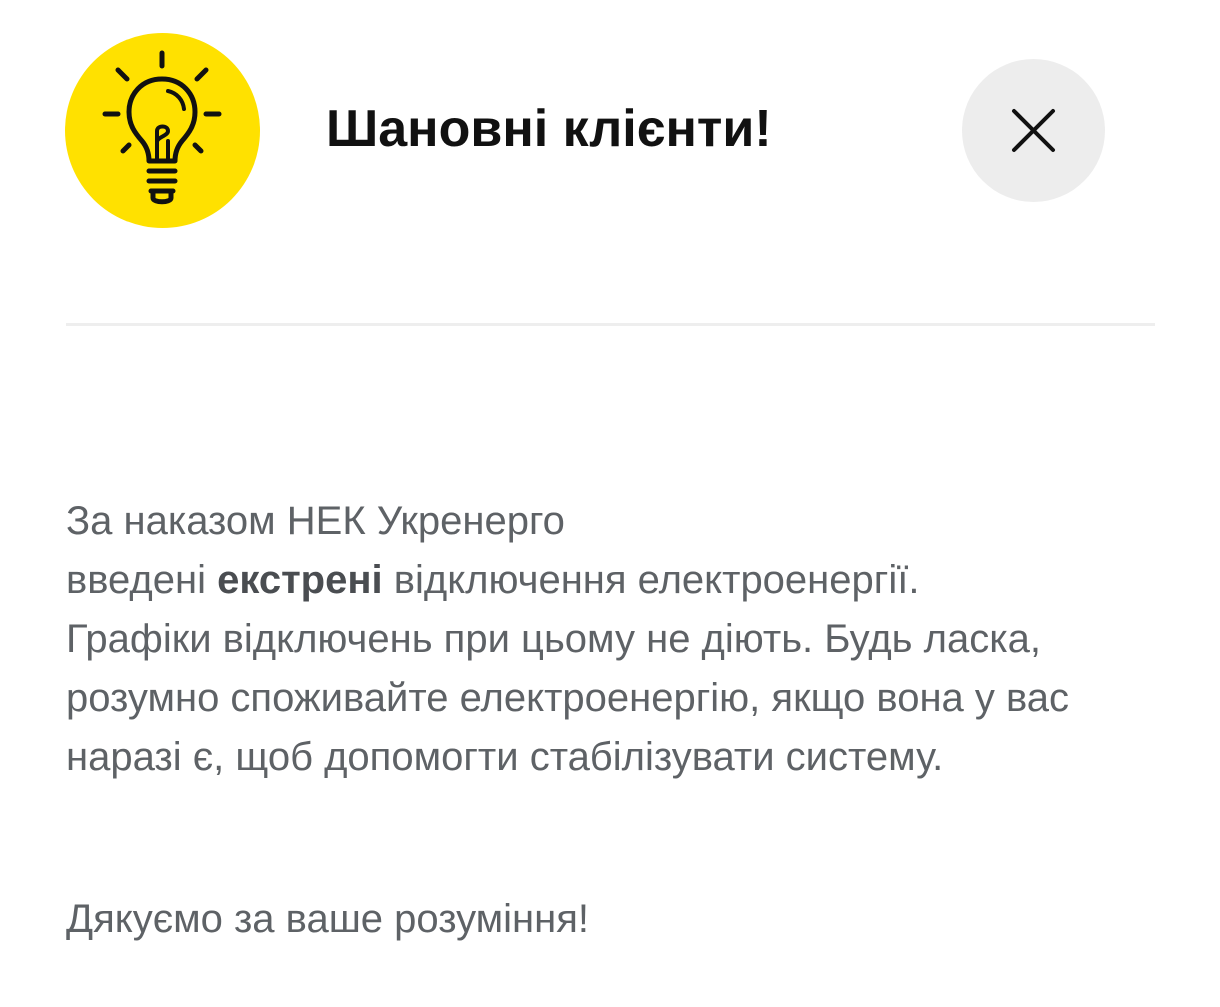  I want to click on message-line-2-suffix: відключення електроенергії., so click(651, 580).